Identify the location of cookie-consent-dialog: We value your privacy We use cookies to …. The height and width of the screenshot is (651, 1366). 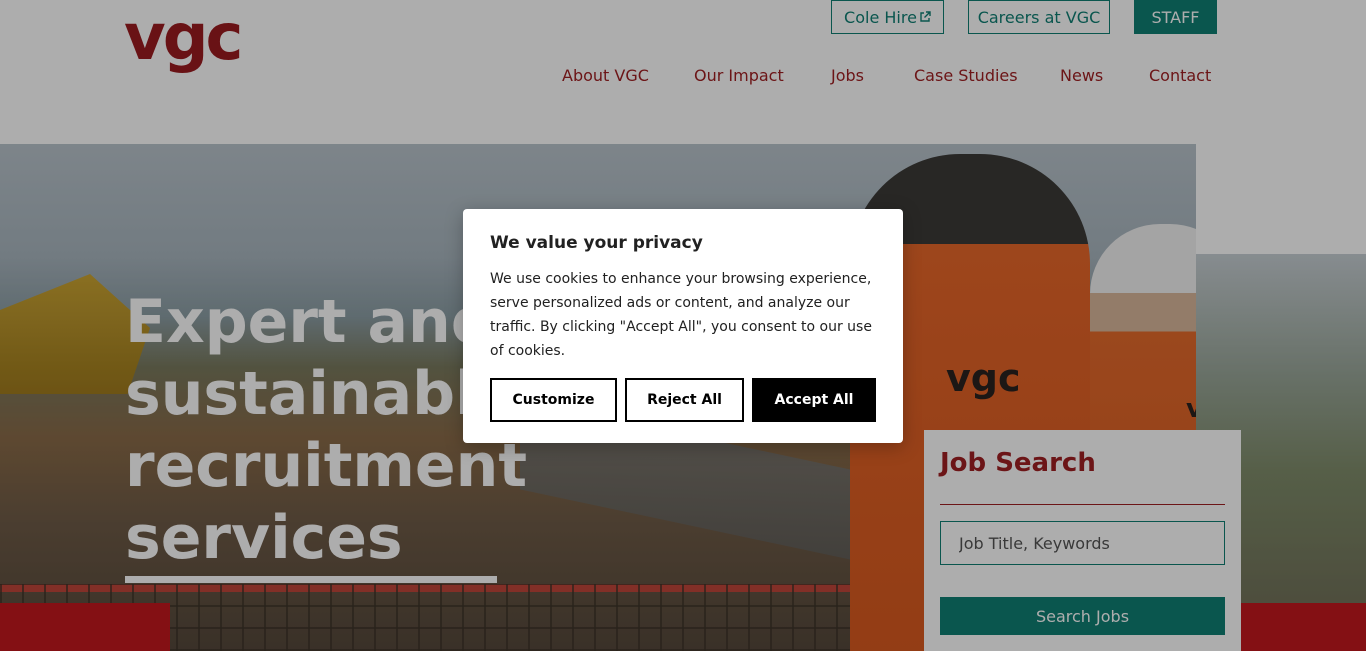
(683, 326).